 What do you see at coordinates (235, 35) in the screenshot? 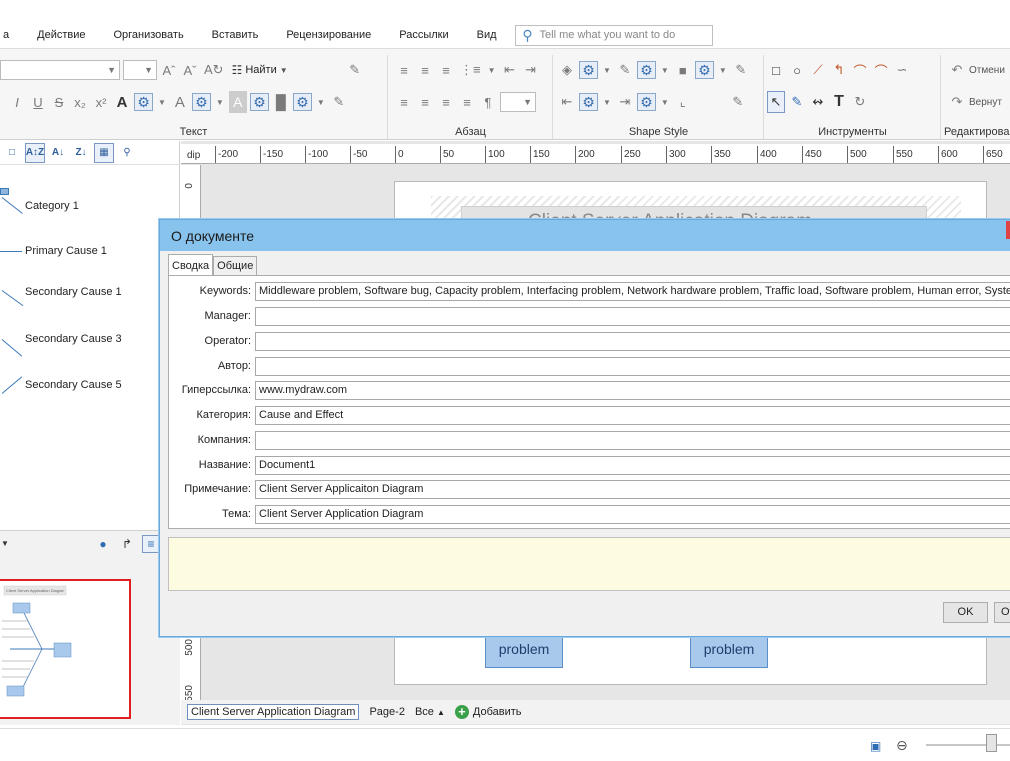
I see `menu-item-insert: Вставить` at bounding box center [235, 35].